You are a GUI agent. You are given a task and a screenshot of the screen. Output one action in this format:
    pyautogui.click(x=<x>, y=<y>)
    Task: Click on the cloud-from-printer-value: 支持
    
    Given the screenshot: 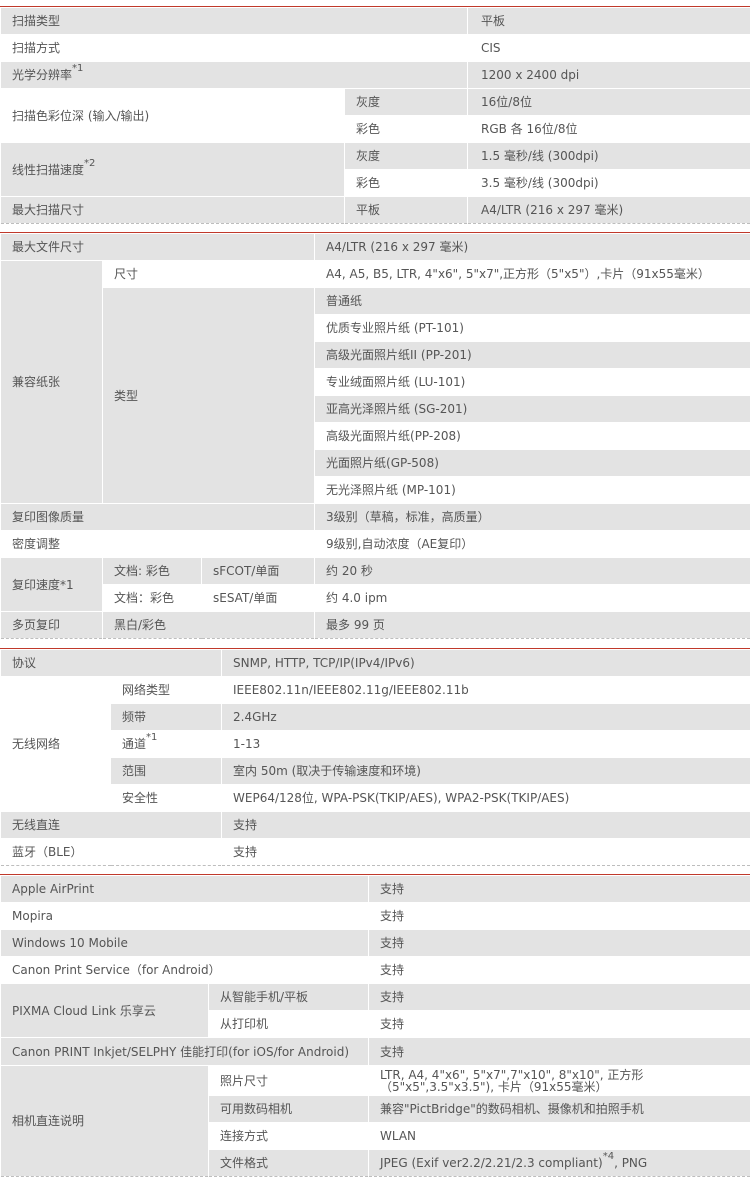 What is the action you would take?
    pyautogui.click(x=559, y=1024)
    